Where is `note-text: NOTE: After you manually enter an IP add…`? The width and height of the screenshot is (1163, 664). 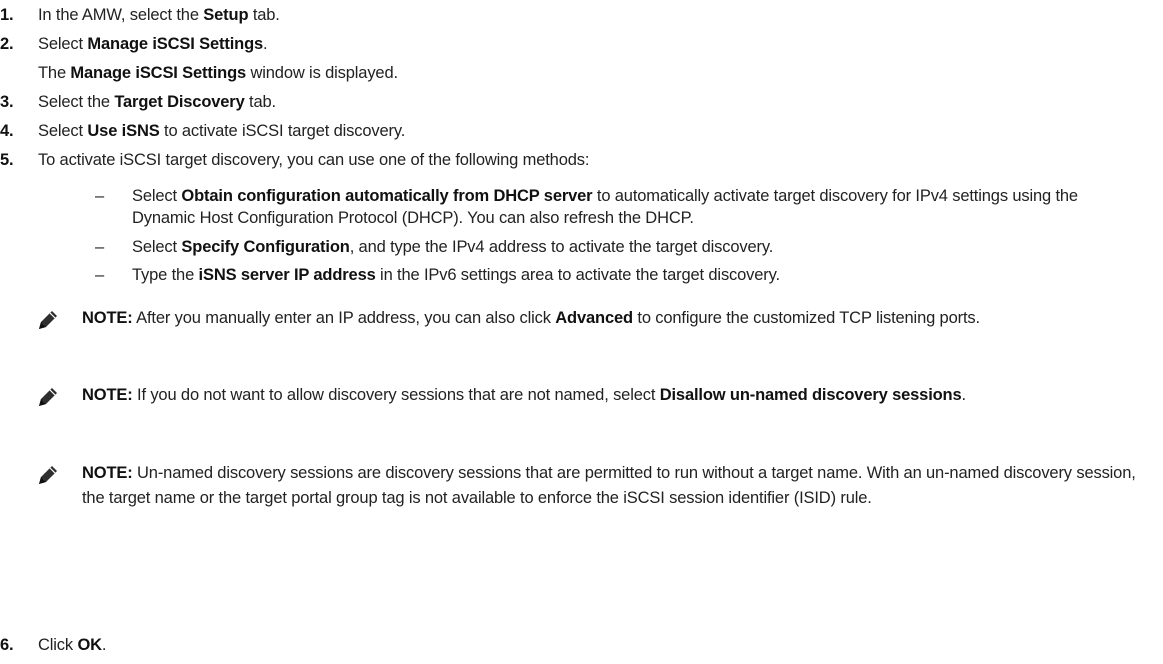
note-text: NOTE: After you manually enter an IP add… is located at coordinates (531, 318).